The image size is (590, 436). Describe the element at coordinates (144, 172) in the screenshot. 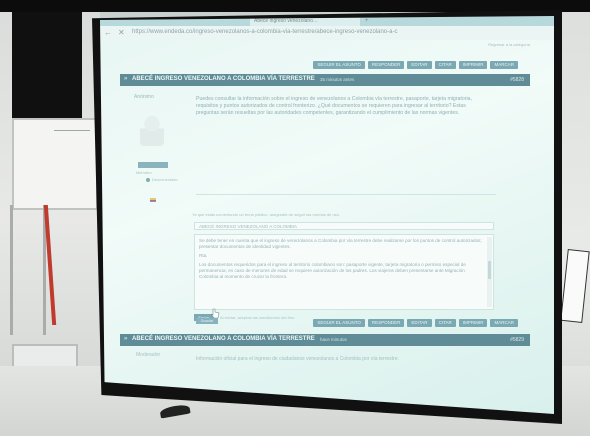

I see `rank-text: Miembro` at that location.